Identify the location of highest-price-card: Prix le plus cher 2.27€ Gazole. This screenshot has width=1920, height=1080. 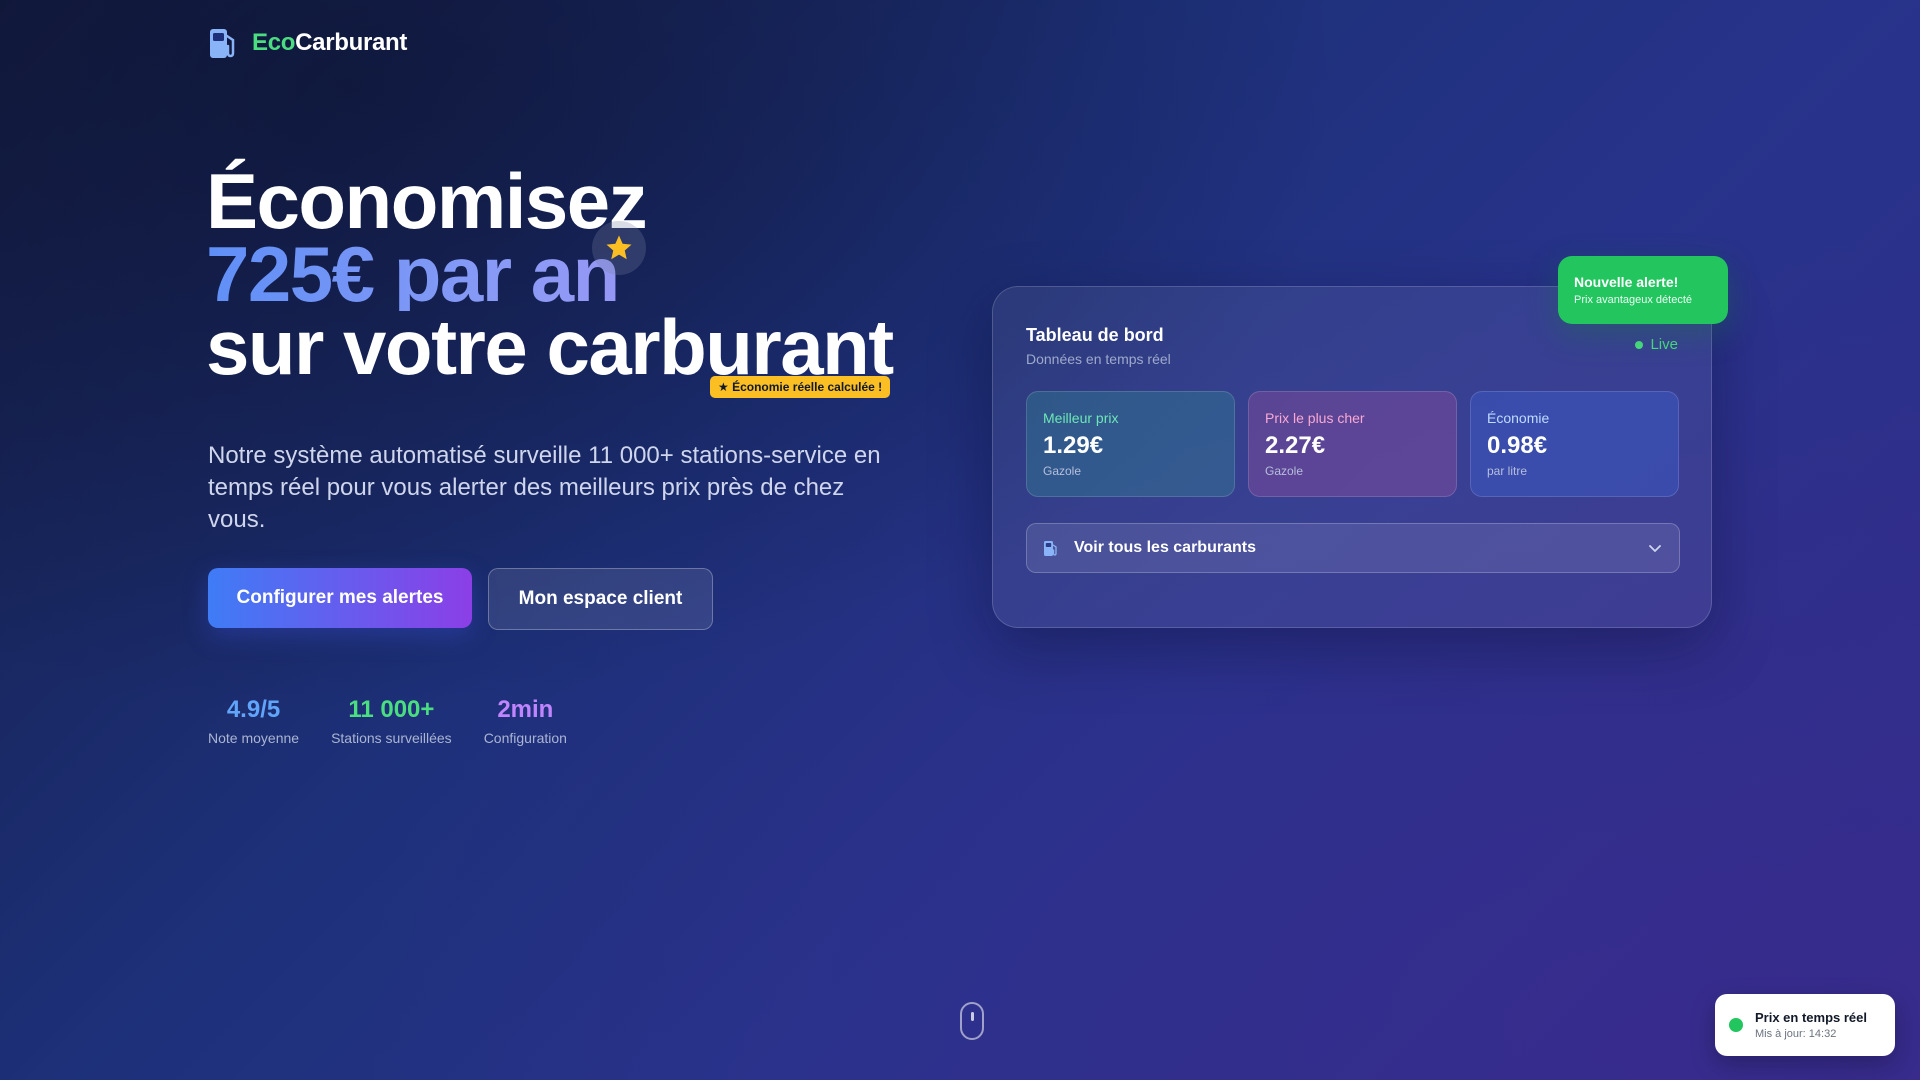
(1352, 444).